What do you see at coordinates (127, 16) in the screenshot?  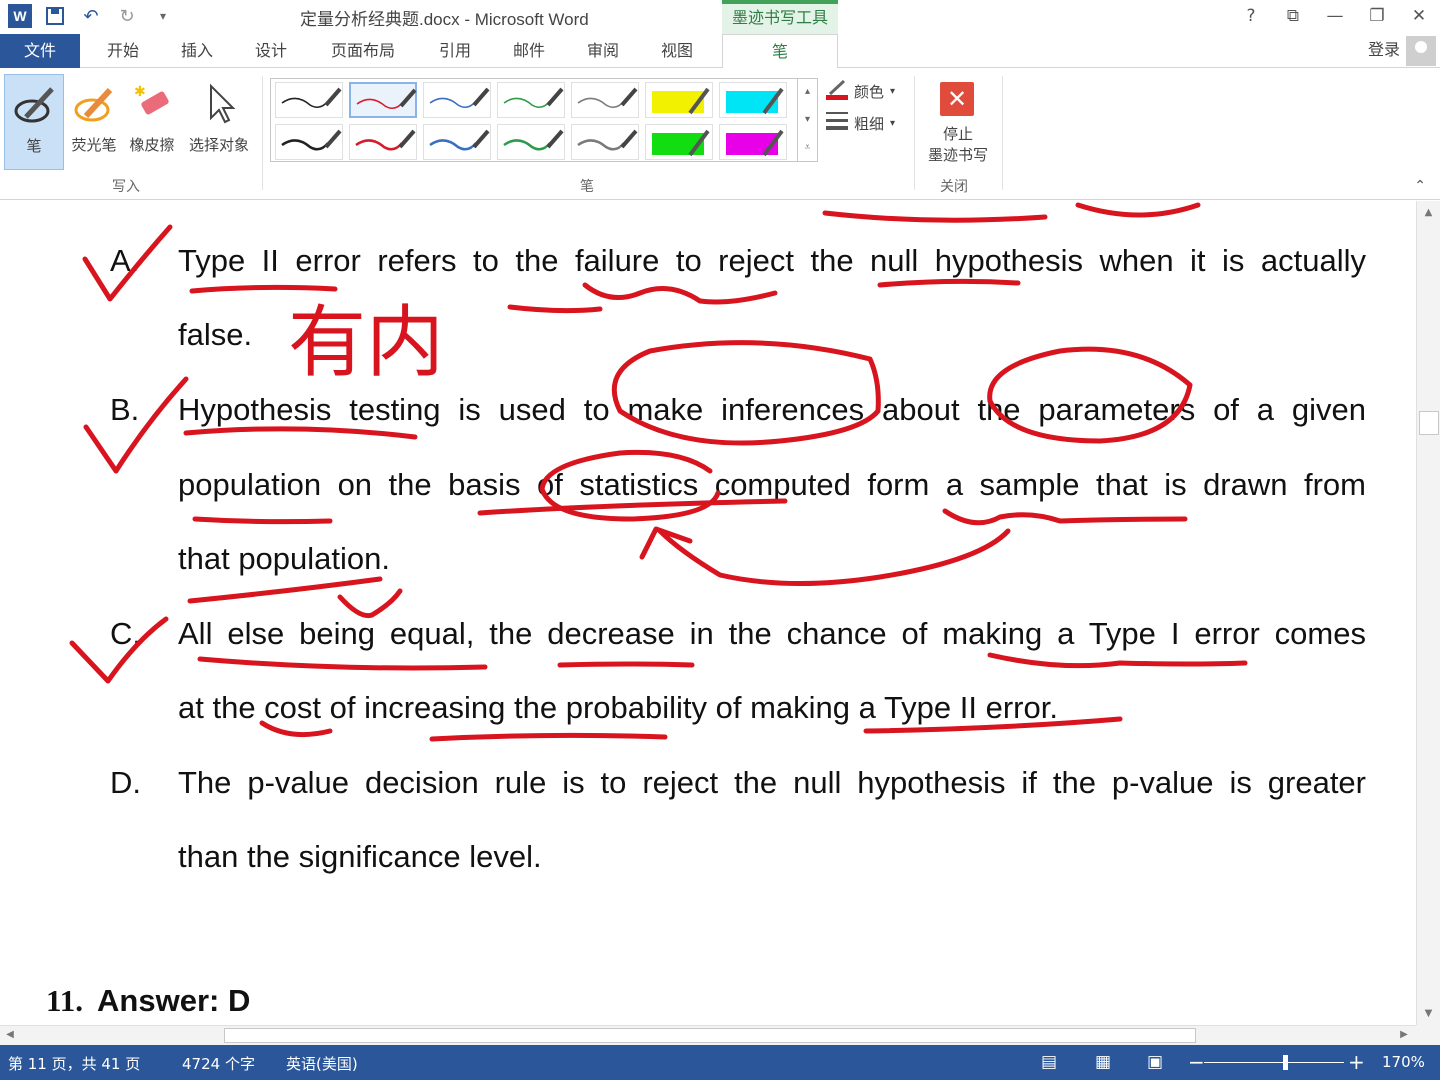 I see `redo-icon: ↻` at bounding box center [127, 16].